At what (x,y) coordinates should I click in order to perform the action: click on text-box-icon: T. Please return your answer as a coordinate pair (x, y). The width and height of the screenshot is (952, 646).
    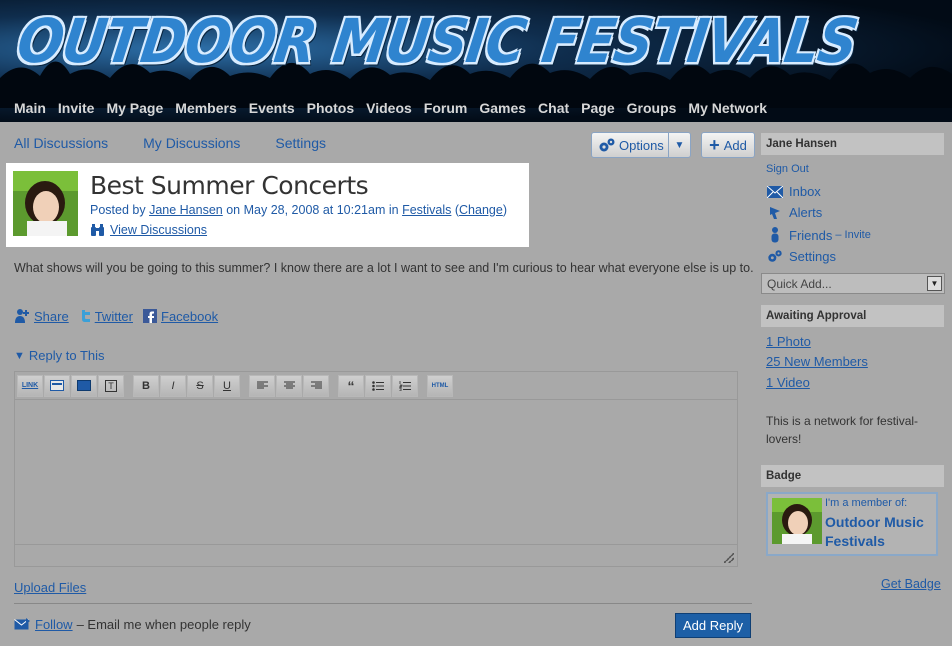
    Looking at the image, I should click on (111, 385).